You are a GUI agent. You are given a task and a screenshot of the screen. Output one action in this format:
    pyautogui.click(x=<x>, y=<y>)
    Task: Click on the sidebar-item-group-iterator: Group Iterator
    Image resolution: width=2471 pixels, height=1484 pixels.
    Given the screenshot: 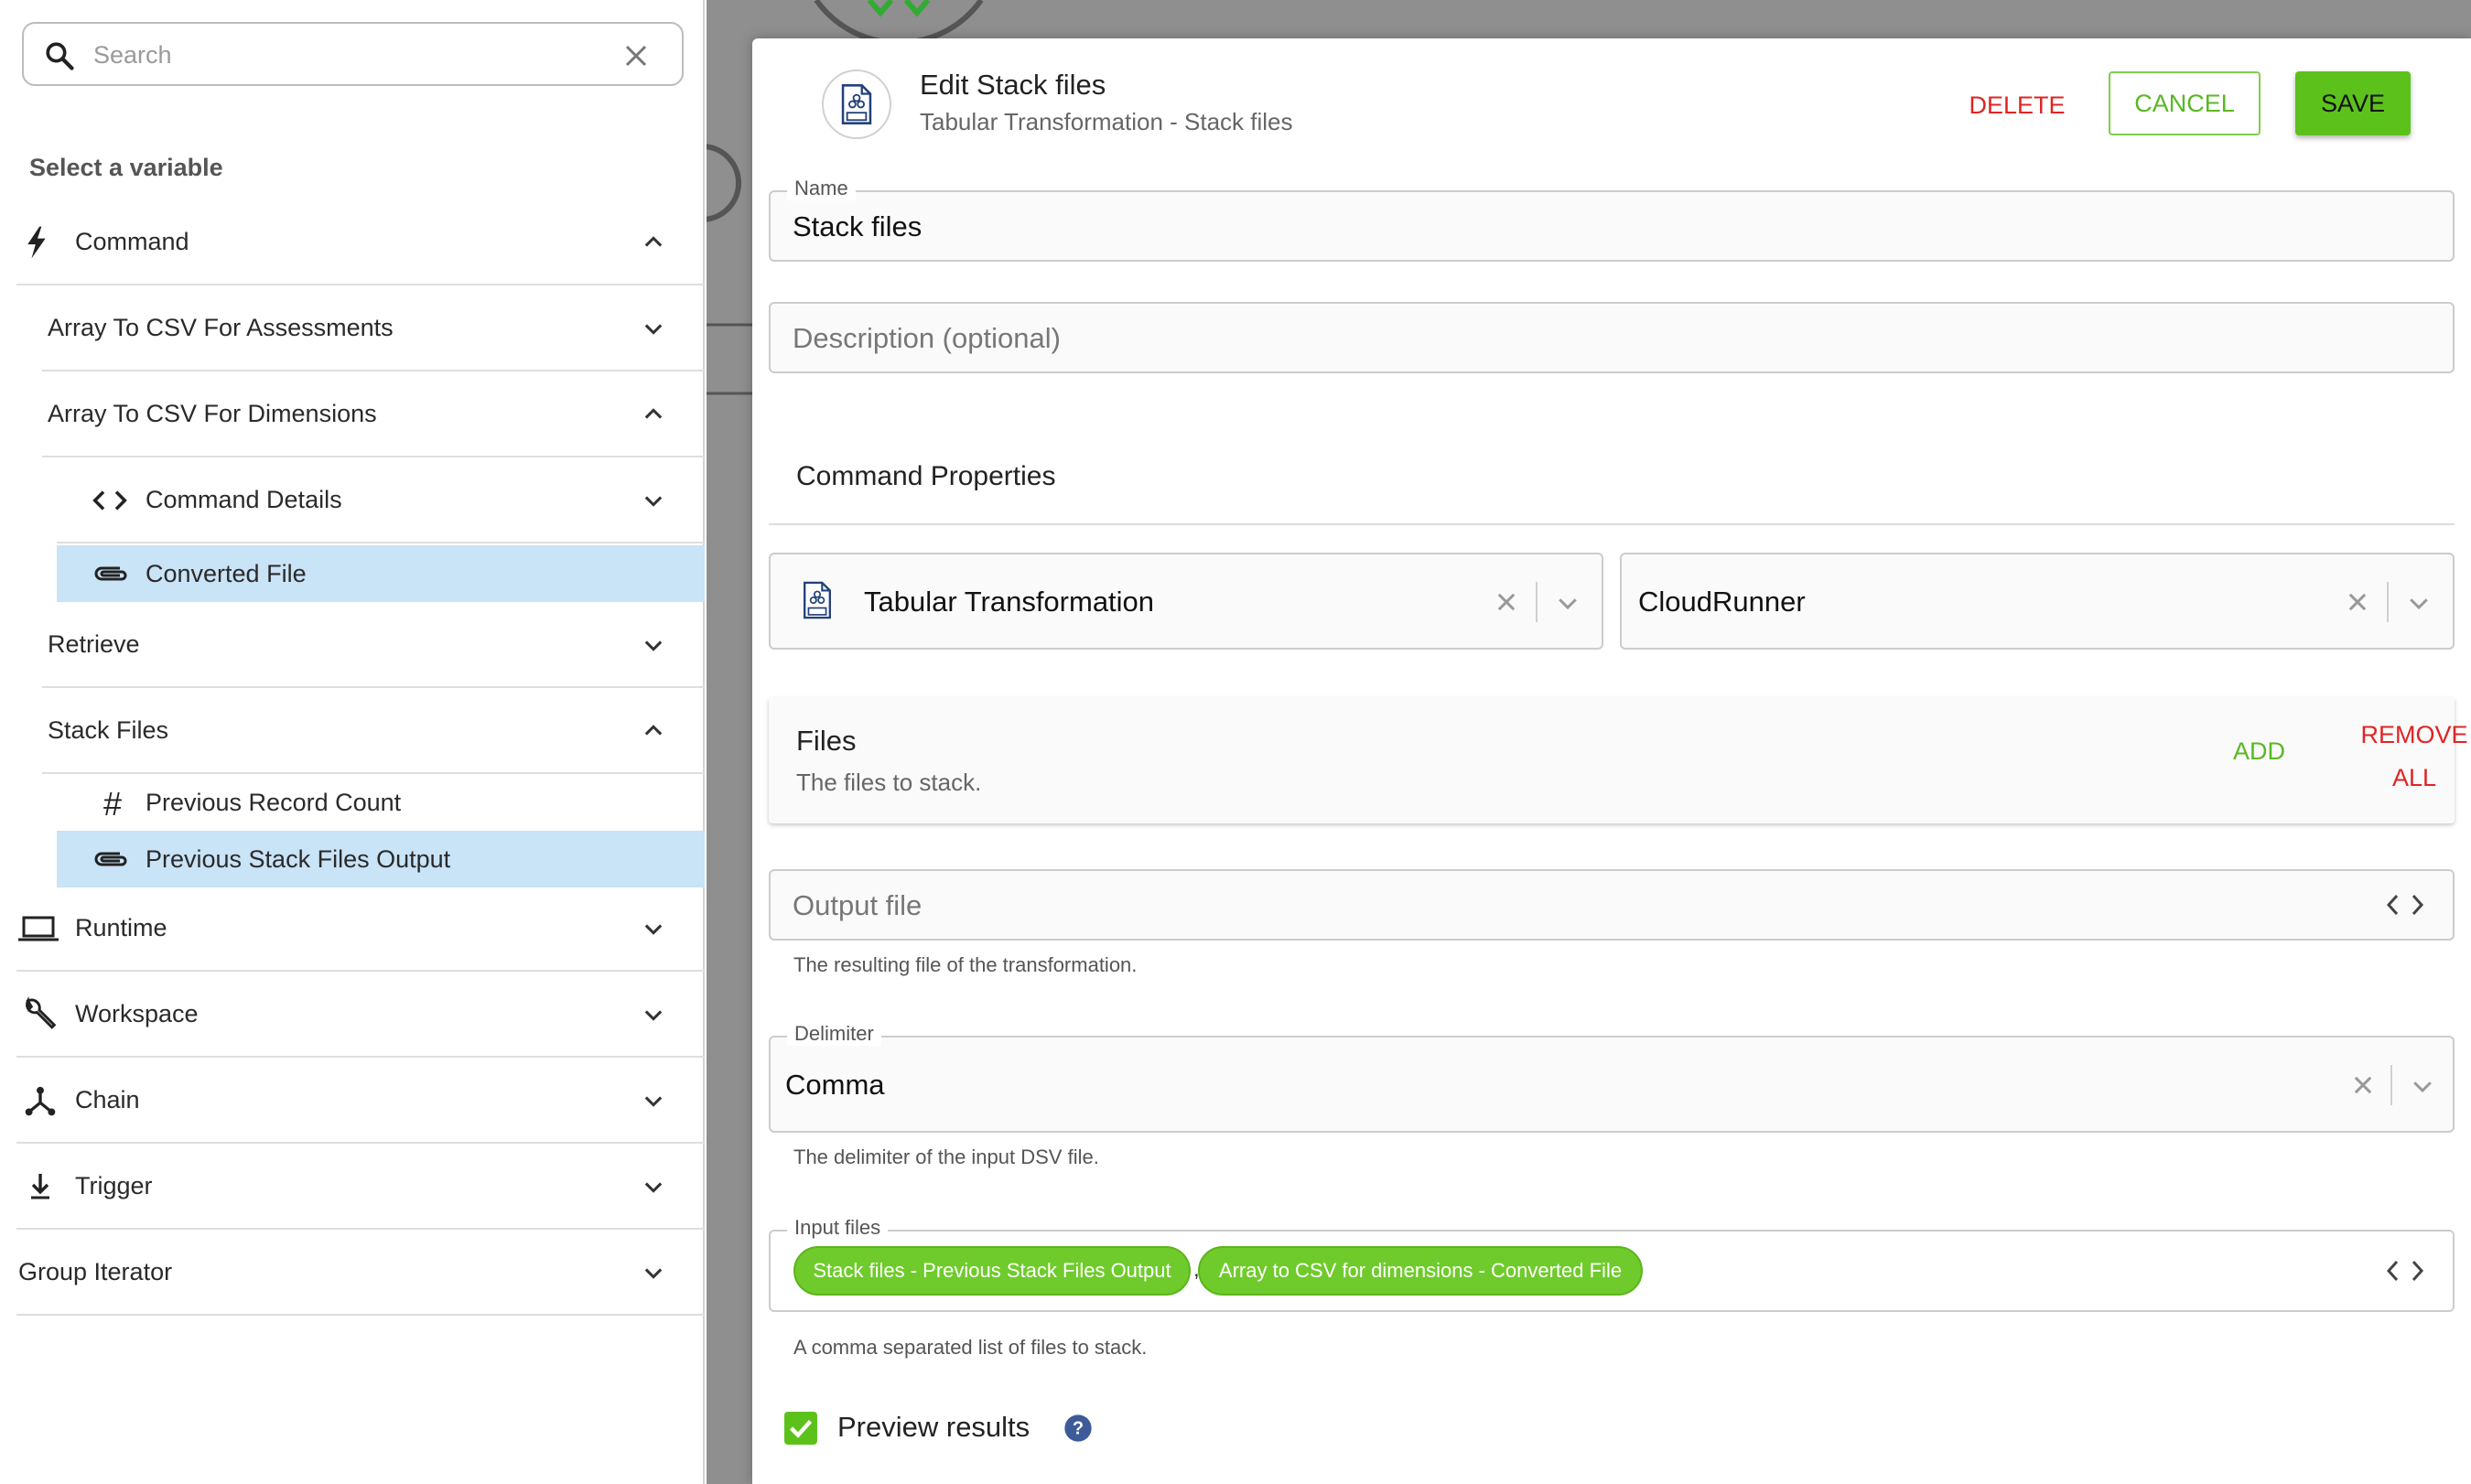 What is the action you would take?
    pyautogui.click(x=361, y=1273)
    